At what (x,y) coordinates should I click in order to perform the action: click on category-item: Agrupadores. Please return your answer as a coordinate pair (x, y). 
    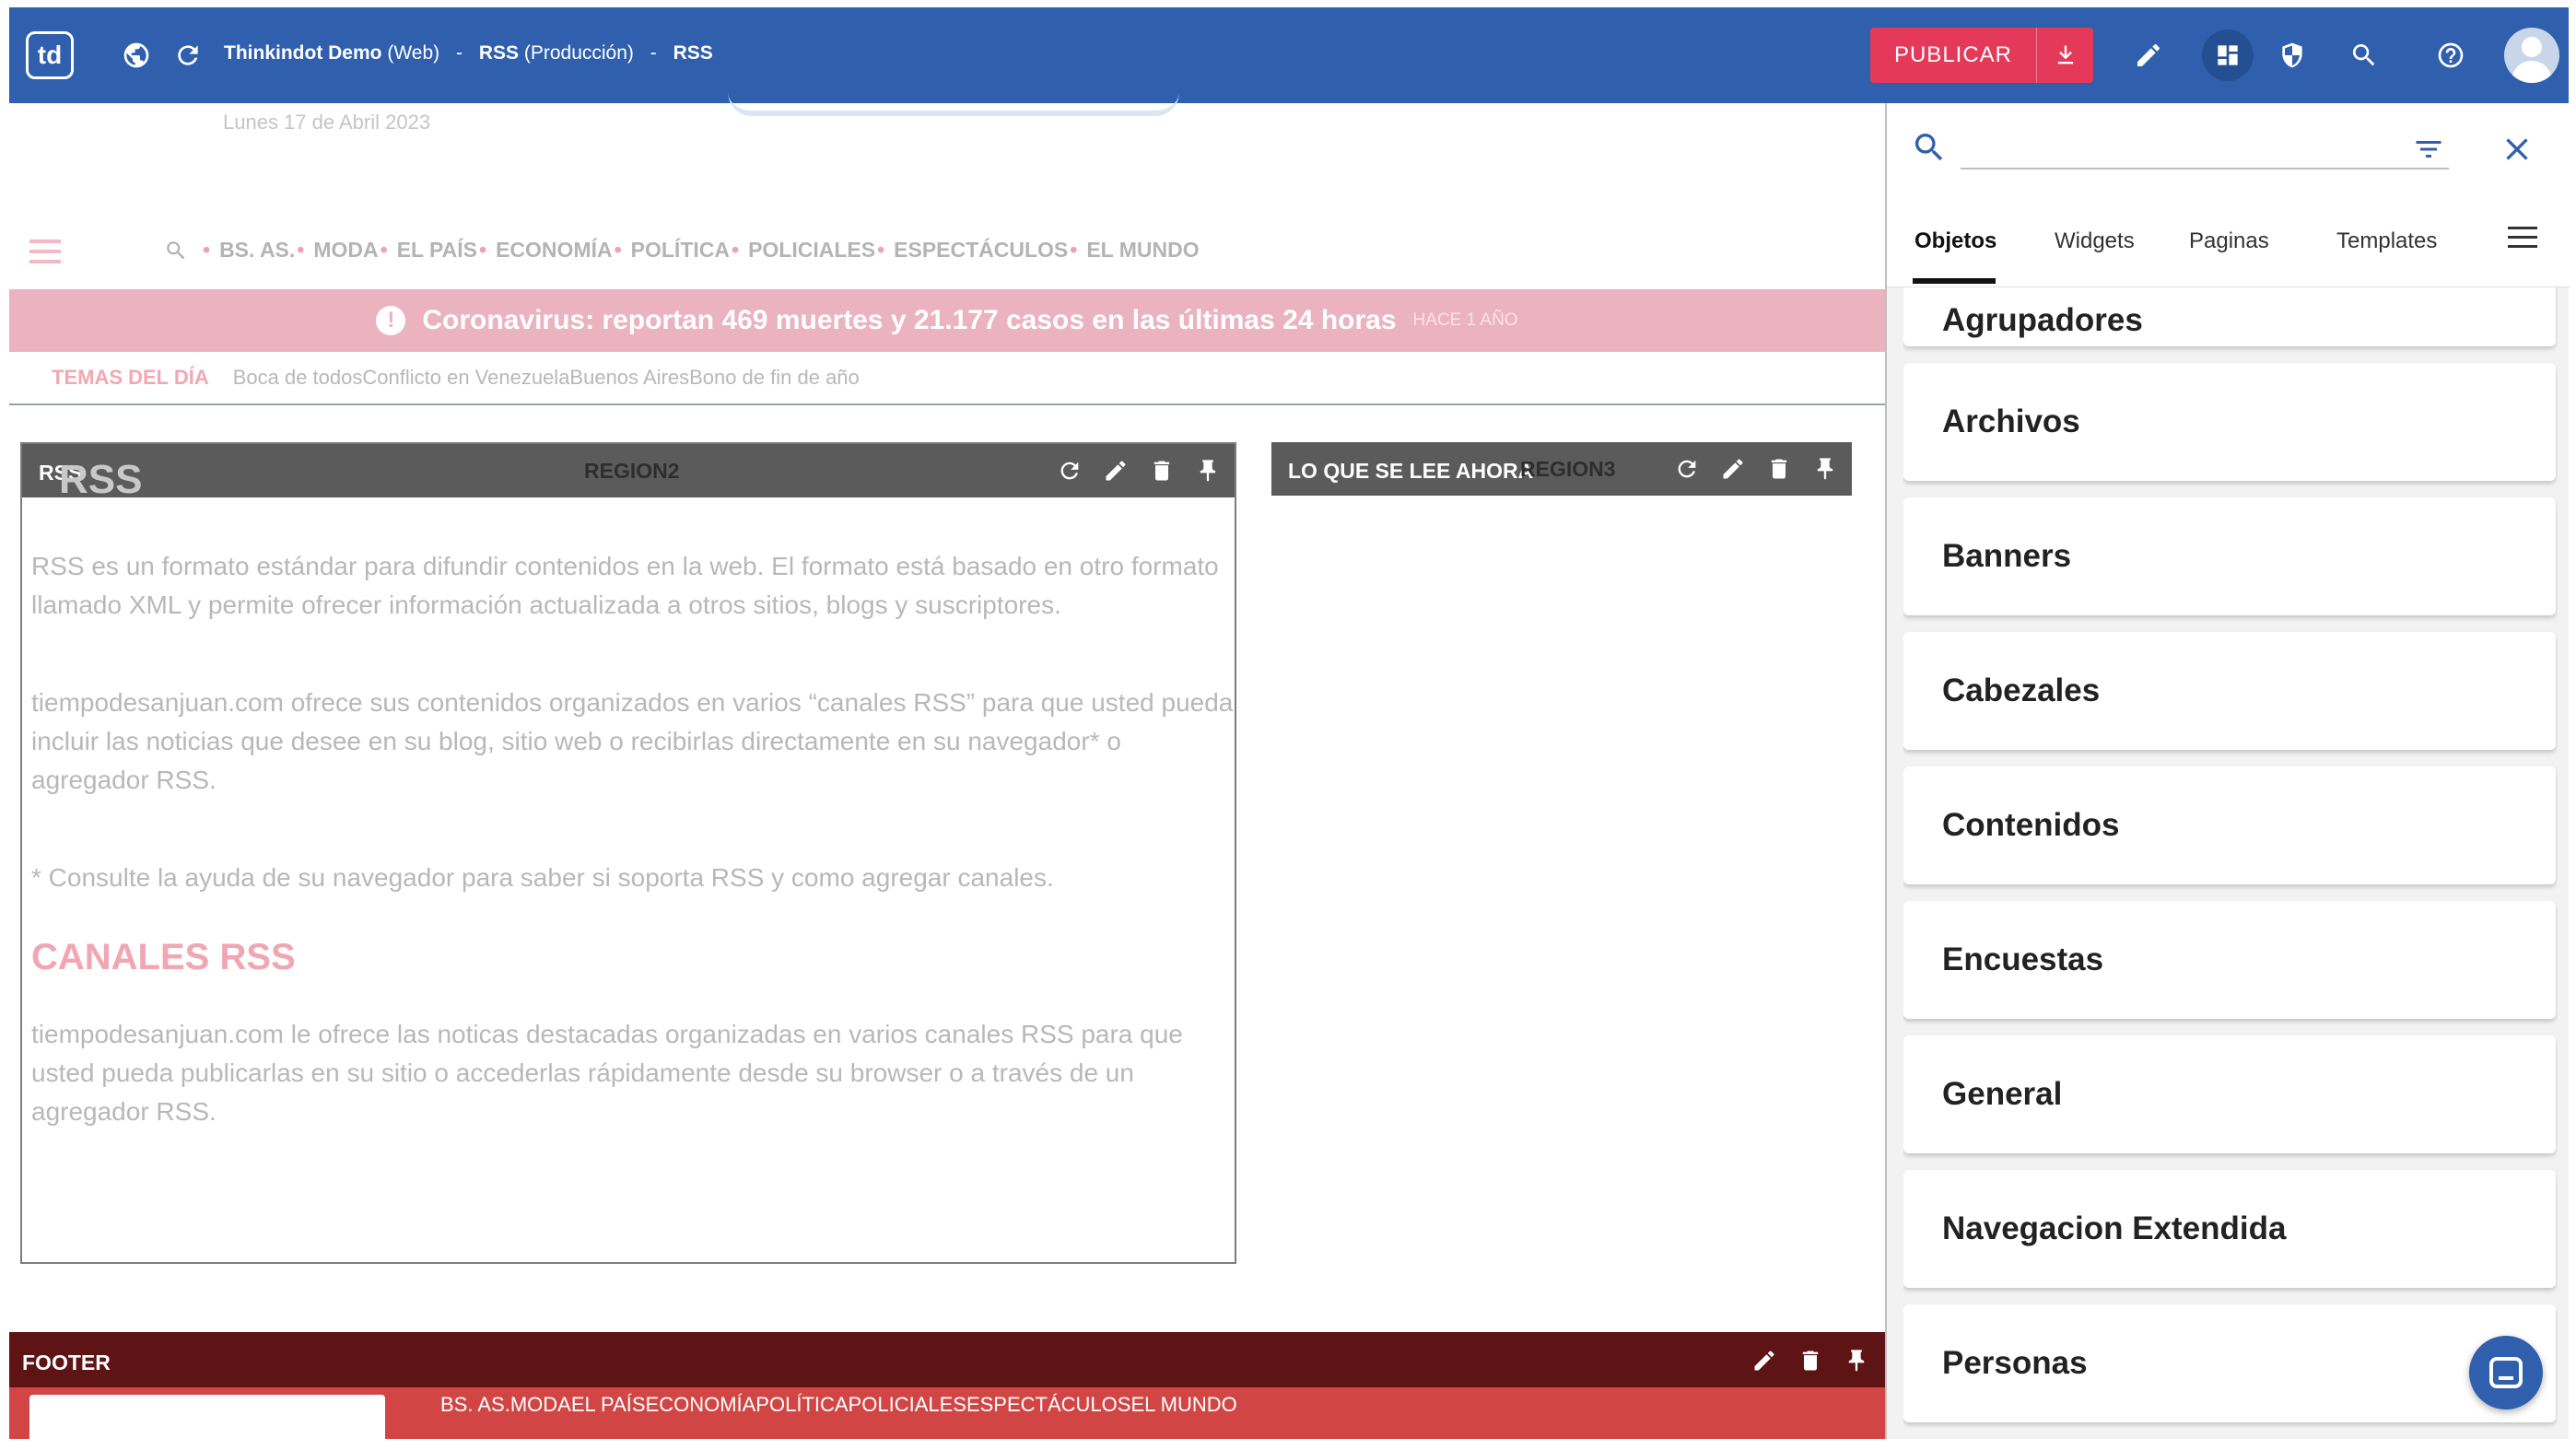
    Looking at the image, I should click on (2229, 317).